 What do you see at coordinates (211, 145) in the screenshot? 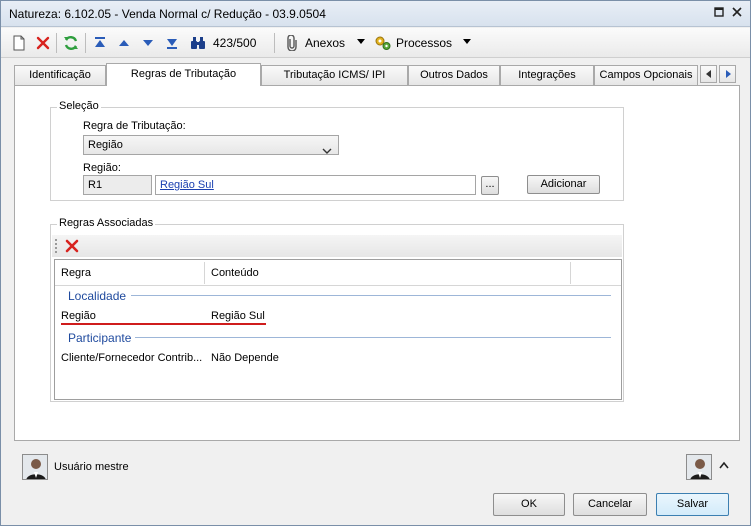
I see `regra-select: Região` at bounding box center [211, 145].